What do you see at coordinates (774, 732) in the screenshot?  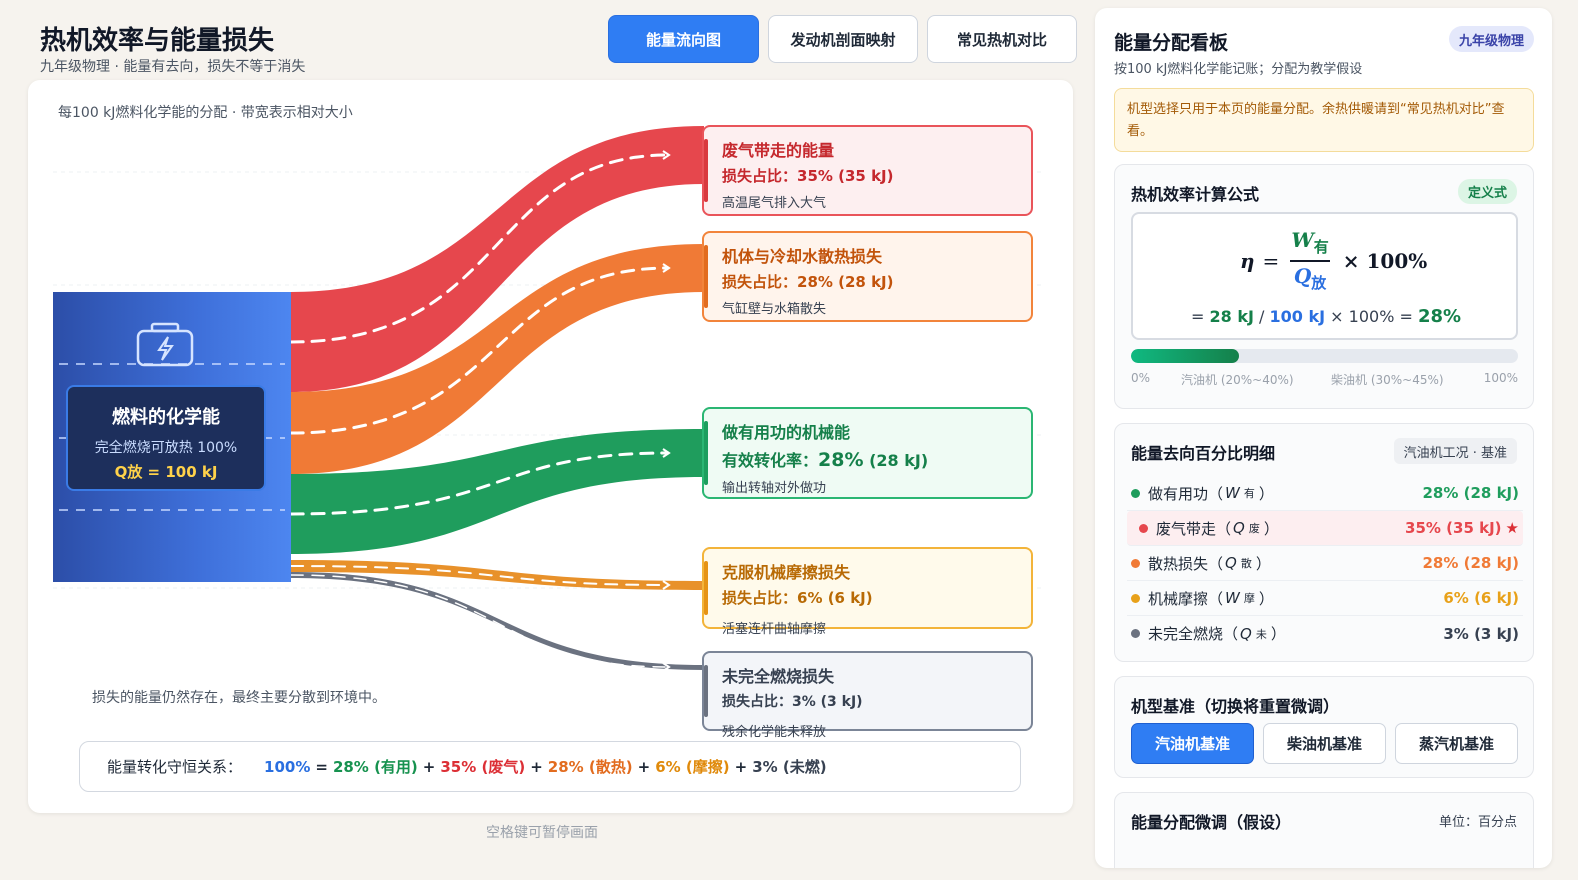 I see `output-desc: 残余化学能未释放` at bounding box center [774, 732].